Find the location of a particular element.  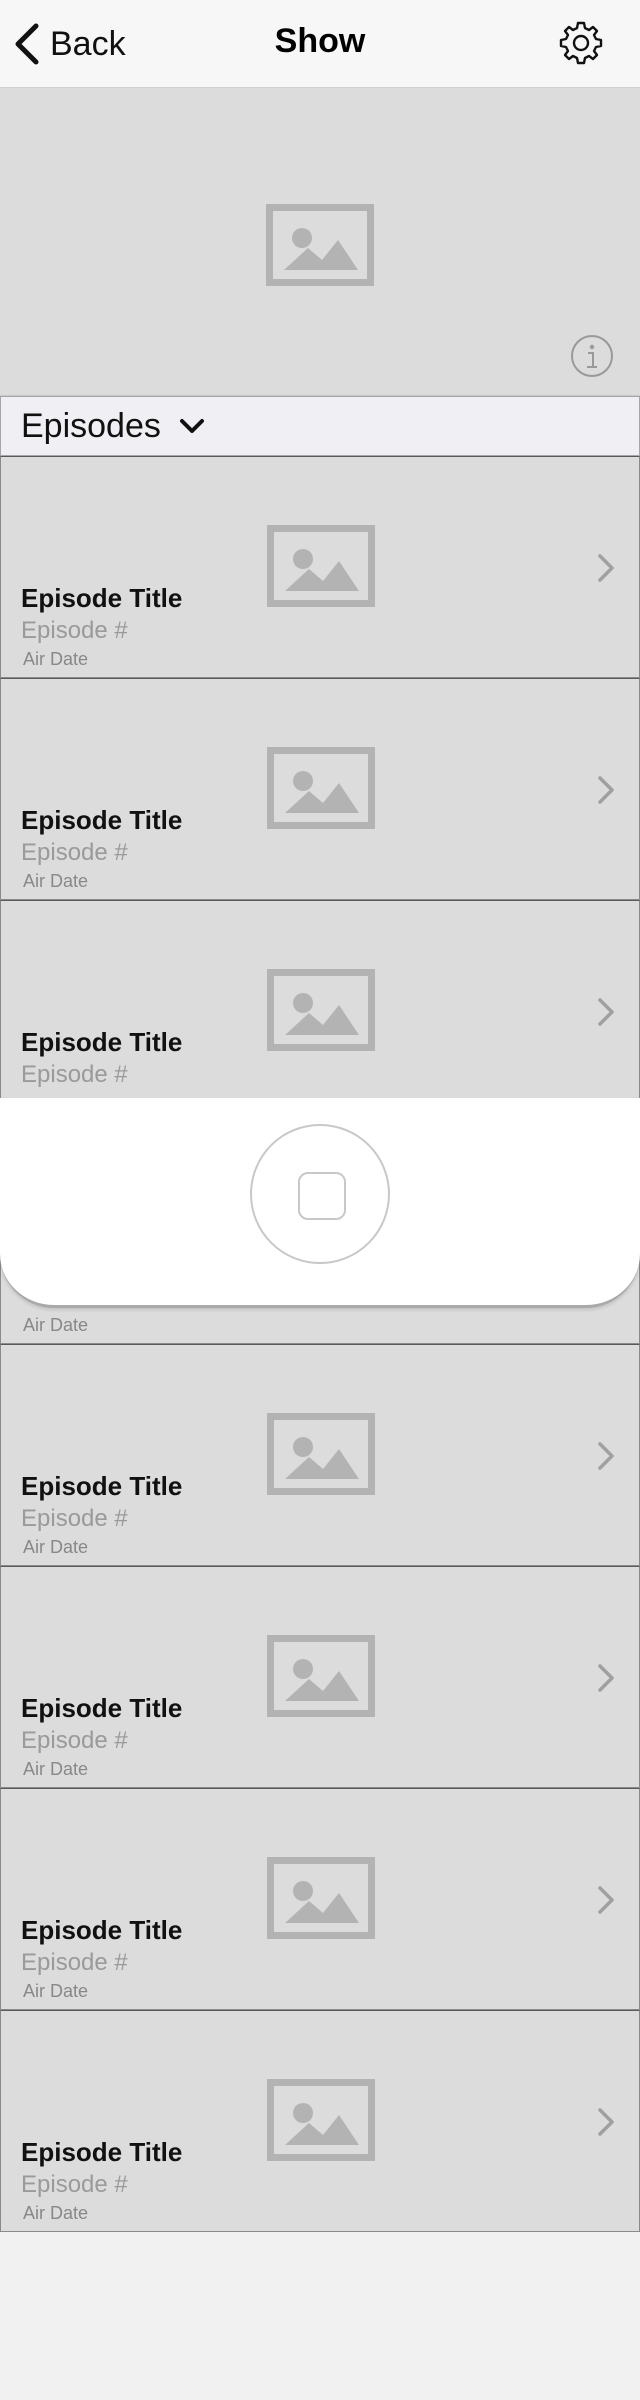

chevron-down-icon is located at coordinates (191, 426).